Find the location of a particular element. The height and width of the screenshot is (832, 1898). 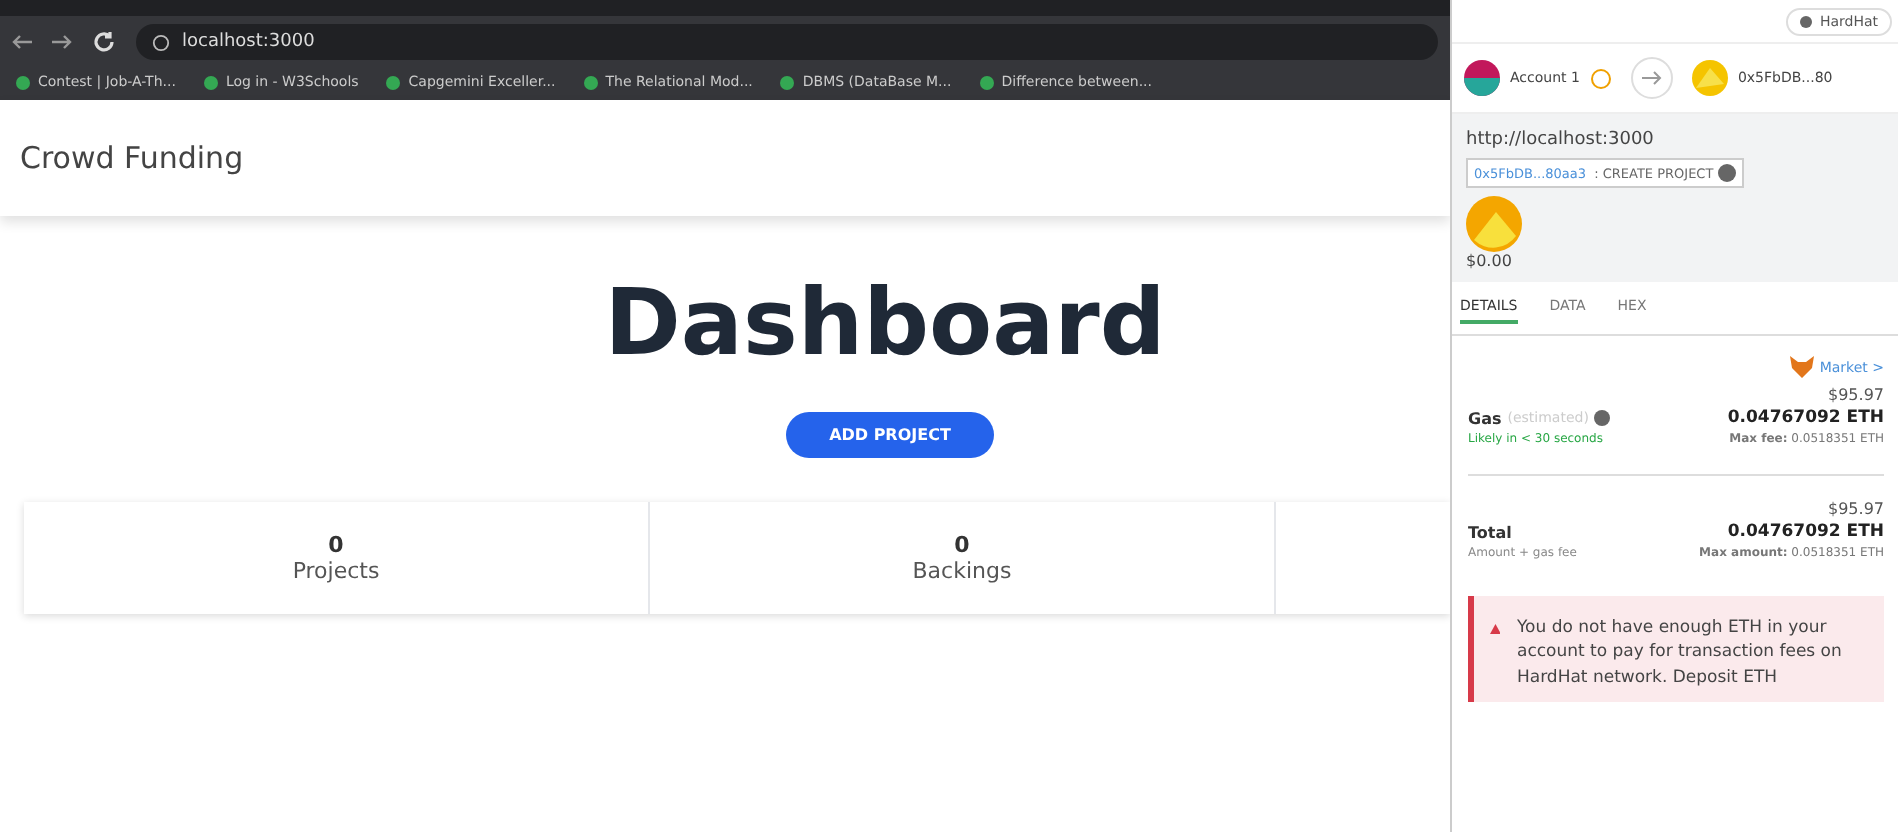

total-eth: 0.04767092 ETH is located at coordinates (1805, 532).